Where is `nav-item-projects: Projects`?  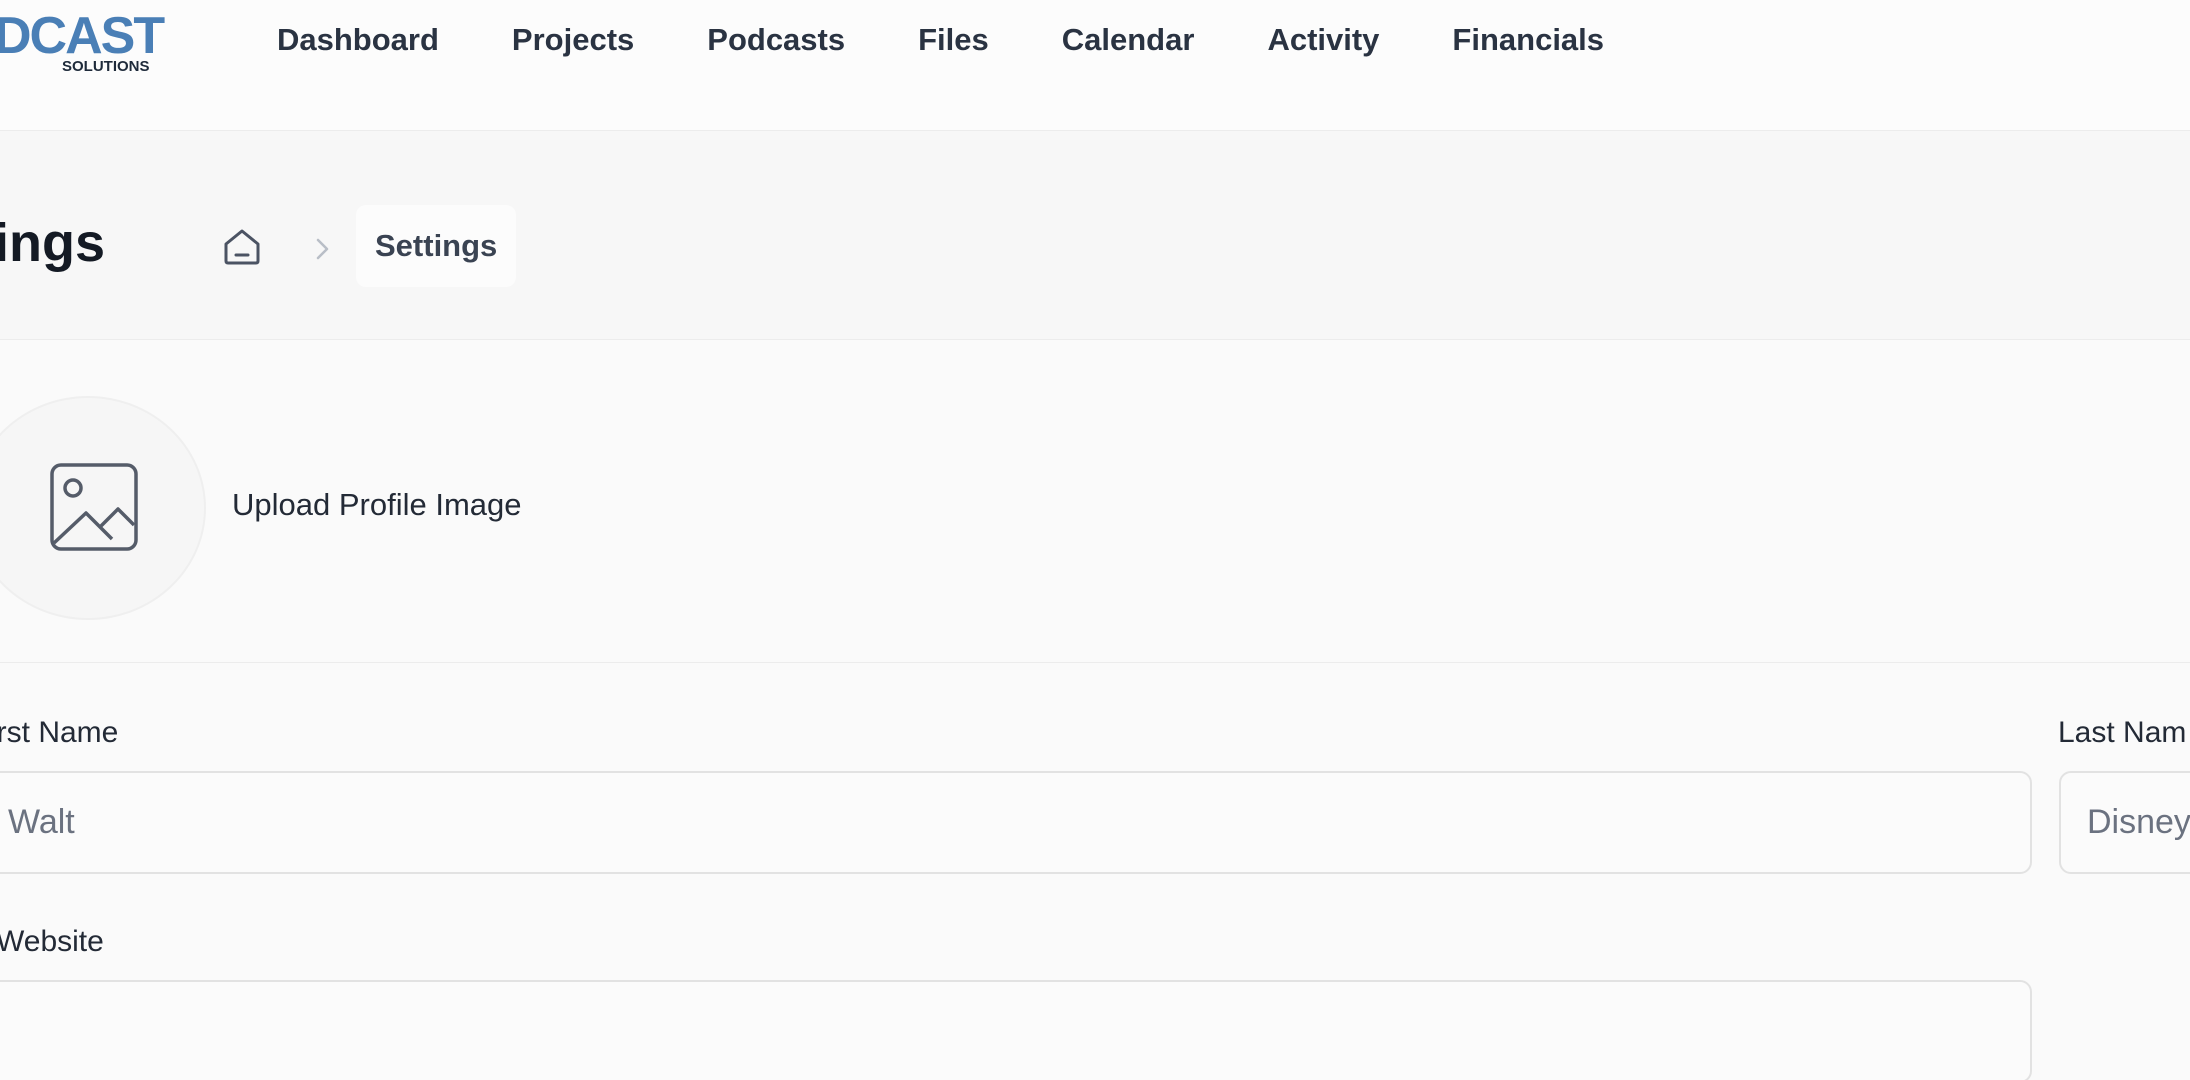
nav-item-projects: Projects is located at coordinates (573, 40).